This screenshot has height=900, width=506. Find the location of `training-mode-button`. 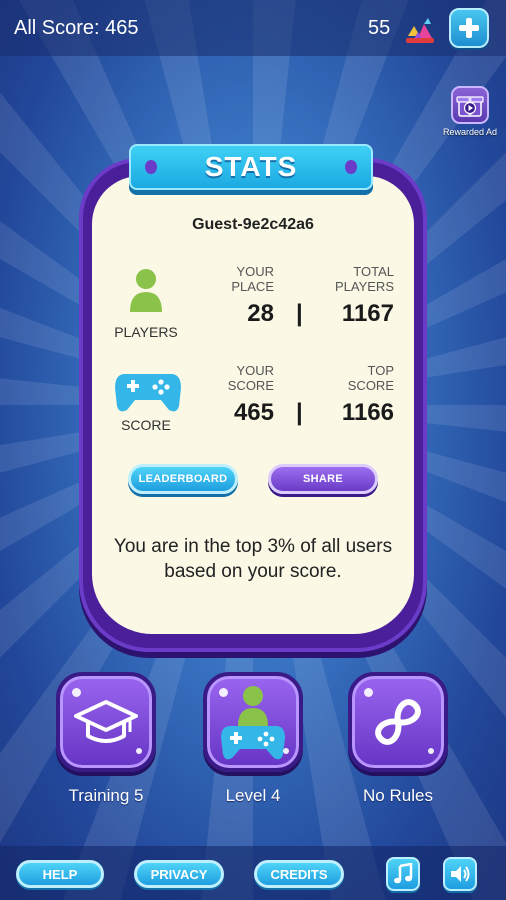

training-mode-button is located at coordinates (106, 722).